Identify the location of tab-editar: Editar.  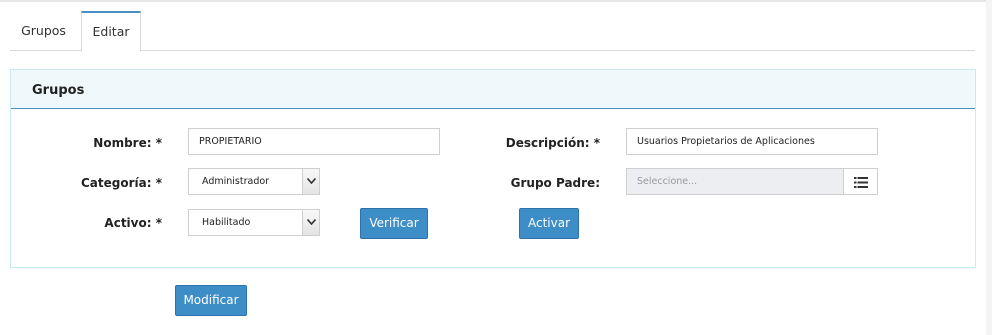
(111, 31).